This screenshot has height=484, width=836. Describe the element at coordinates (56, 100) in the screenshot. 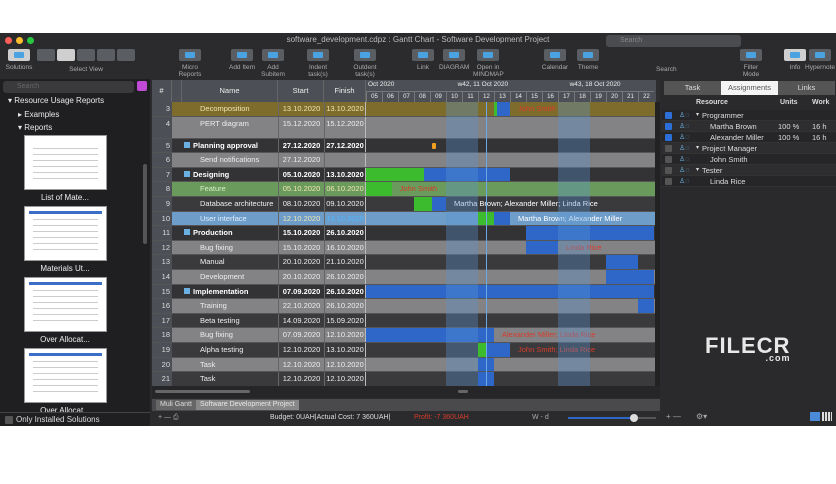

I see `tree-resource-usage-reports: ▾ Resource Usage Reports` at that location.